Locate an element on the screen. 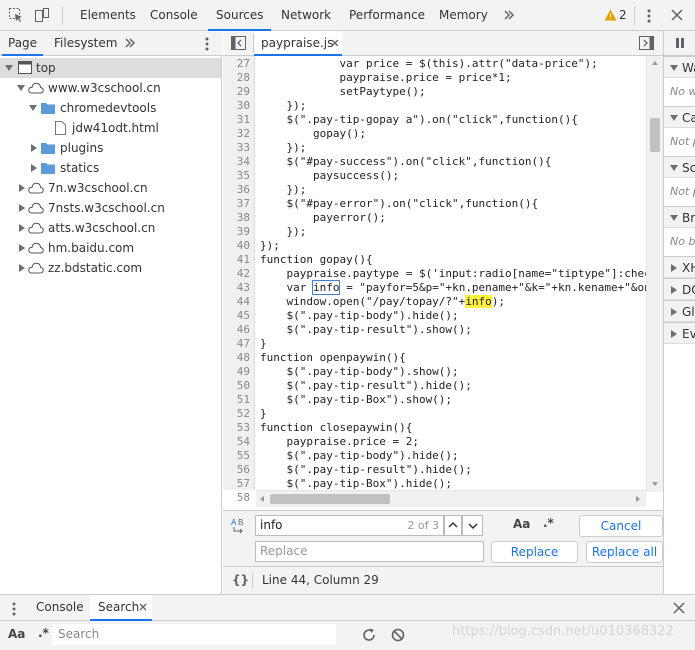  code-line: $(".pay-tip-result").show(); is located at coordinates (365, 330).